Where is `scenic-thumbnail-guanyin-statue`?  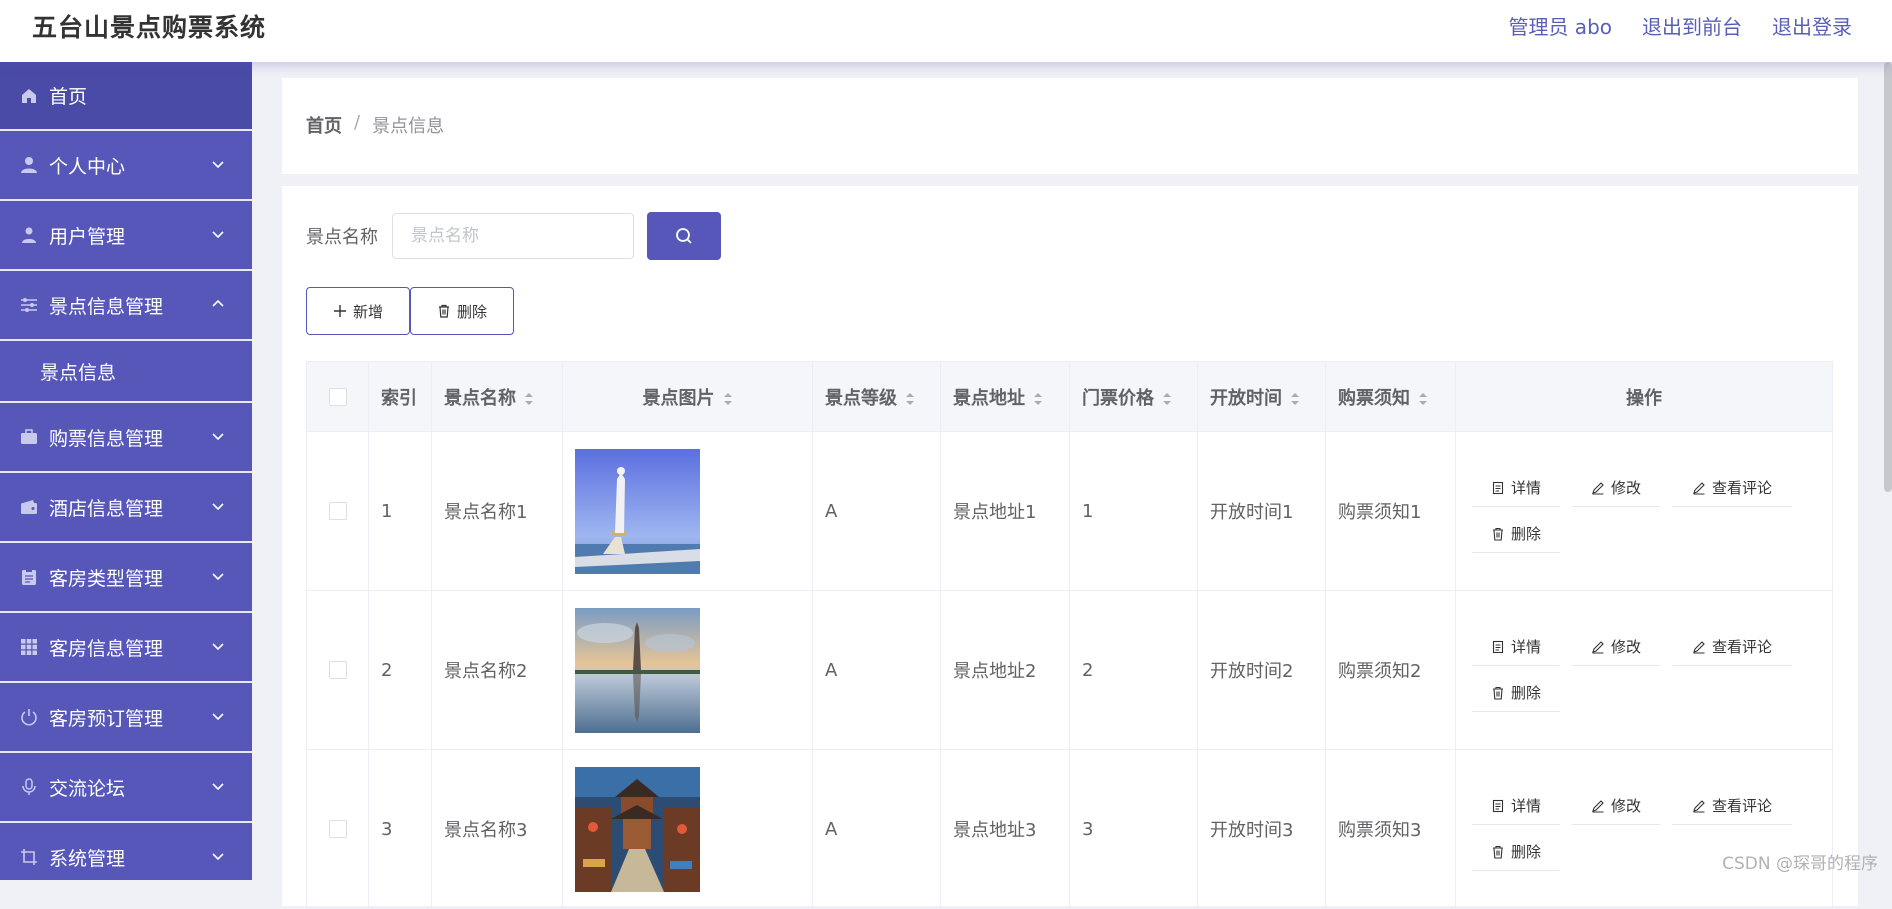 scenic-thumbnail-guanyin-statue is located at coordinates (637, 511).